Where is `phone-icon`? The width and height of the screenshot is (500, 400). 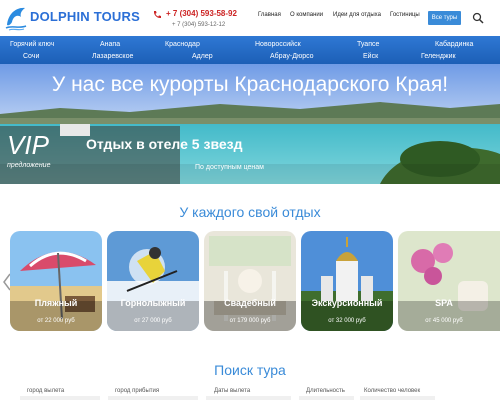
phone-icon is located at coordinates (157, 15).